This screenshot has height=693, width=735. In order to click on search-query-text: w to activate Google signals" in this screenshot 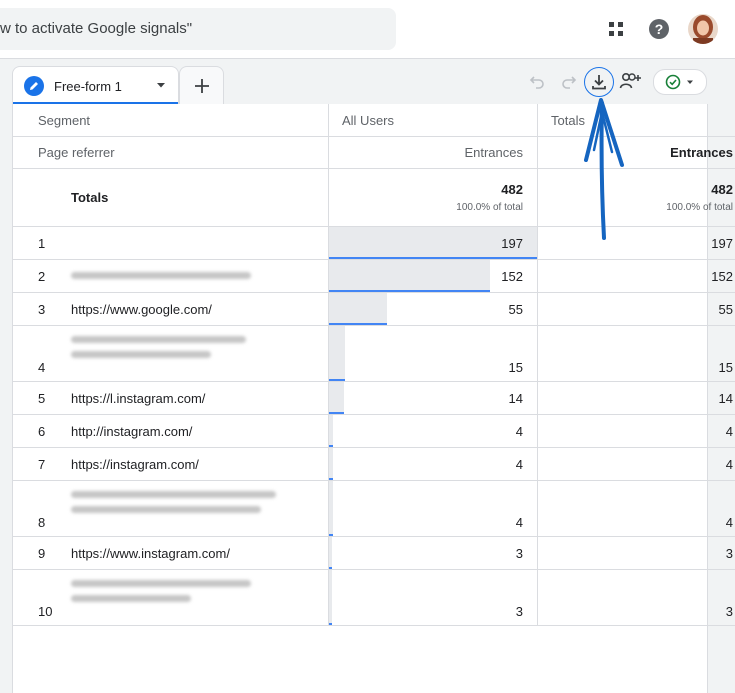, I will do `click(96, 28)`.